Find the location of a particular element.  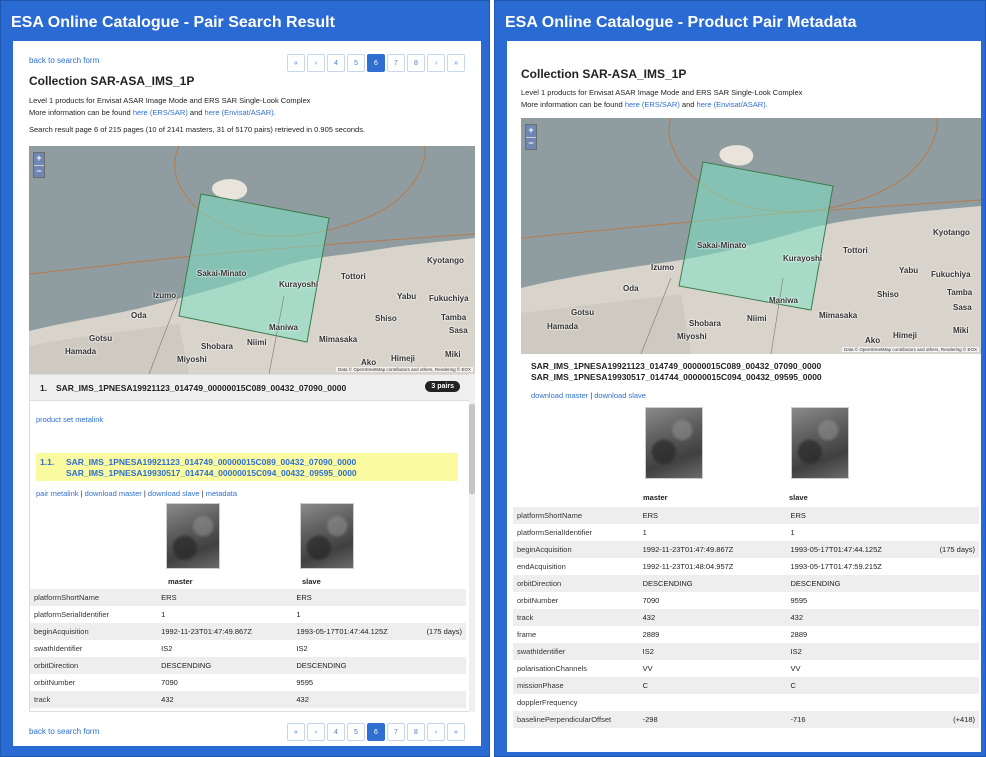

slave-value: 432 is located at coordinates (847, 617).